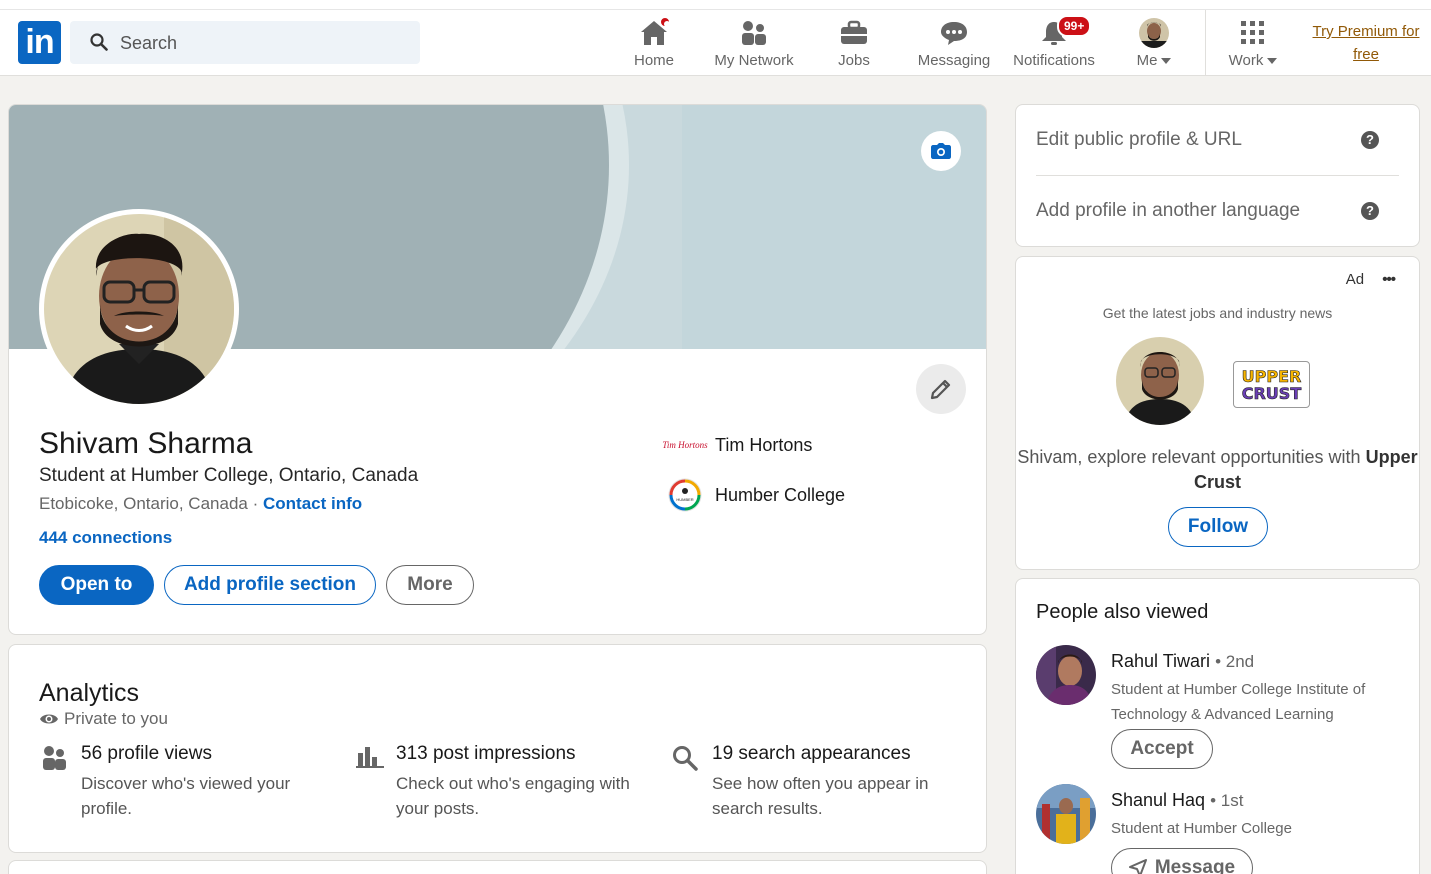 The image size is (1431, 874). Describe the element at coordinates (370, 759) in the screenshot. I see `bar-chart-icon` at that location.